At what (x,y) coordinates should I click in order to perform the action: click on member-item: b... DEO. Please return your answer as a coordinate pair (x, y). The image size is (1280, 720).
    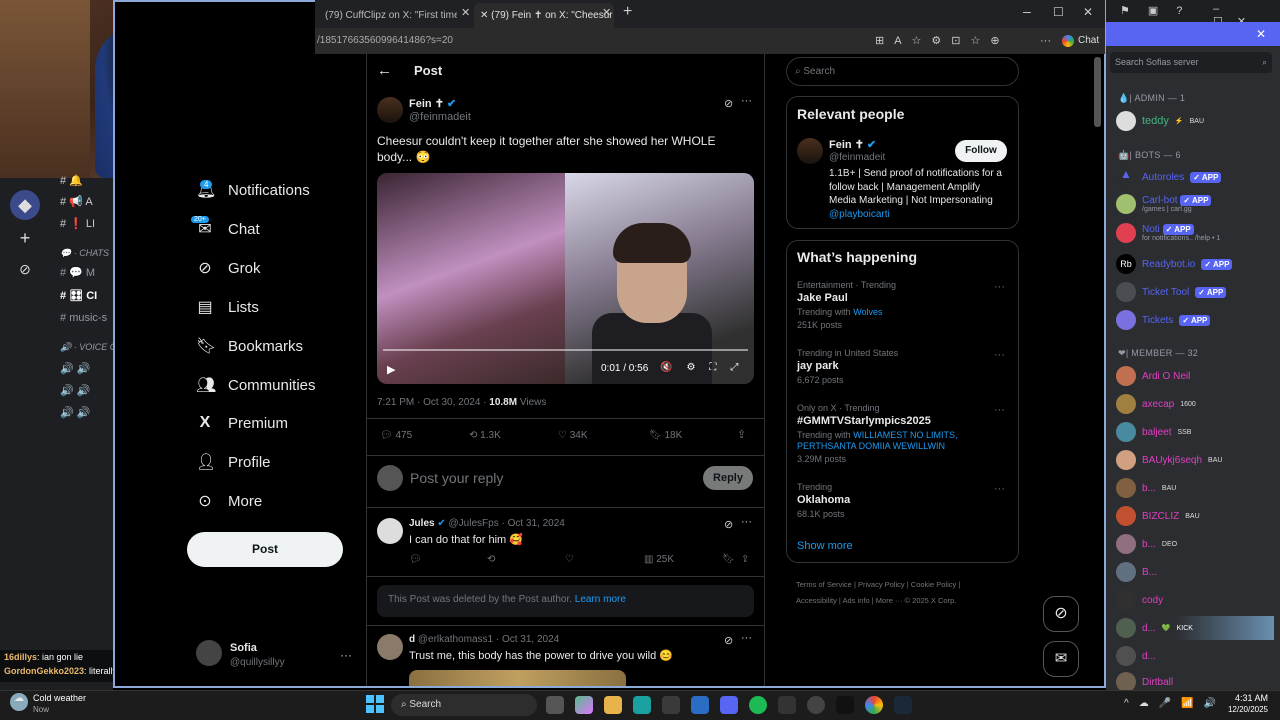
    Looking at the image, I should click on (1146, 544).